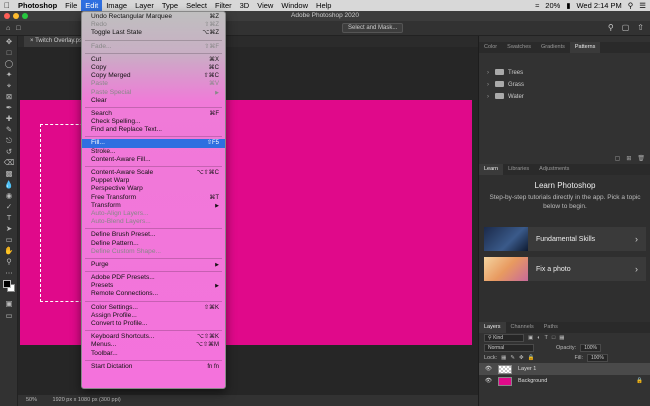 This screenshot has width=650, height=406. Describe the element at coordinates (522, 327) in the screenshot. I see `tab-channels: Channels` at that location.